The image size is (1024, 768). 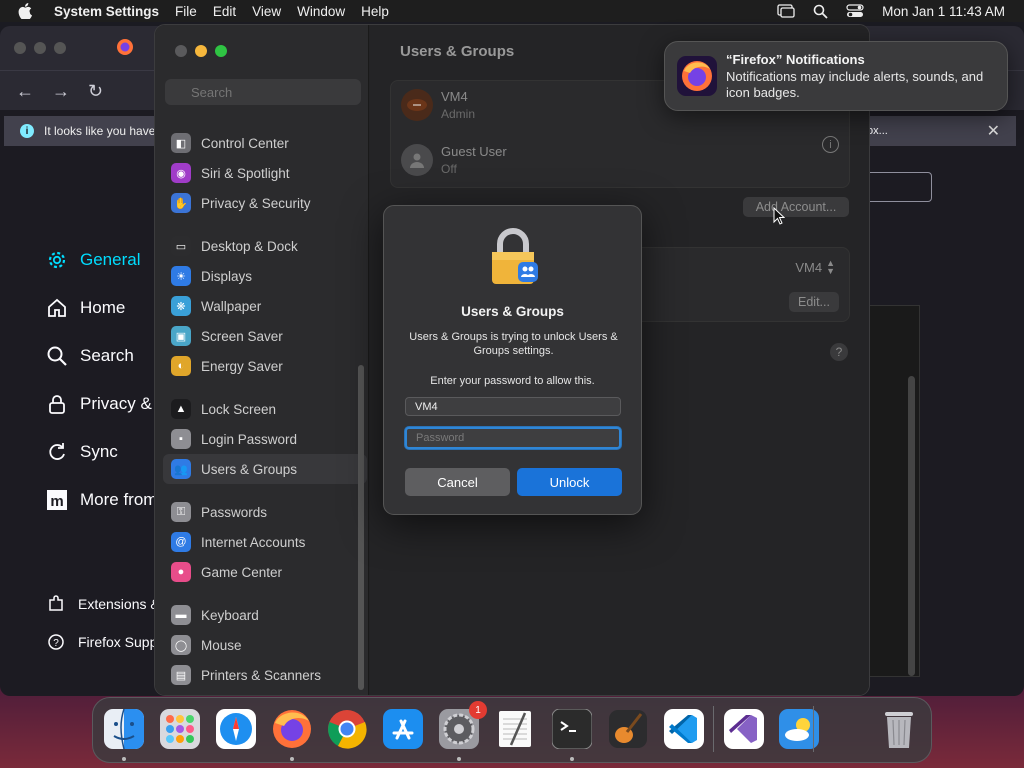 I want to click on ff-footer-extensions: Extensions &, so click(x=103, y=604).